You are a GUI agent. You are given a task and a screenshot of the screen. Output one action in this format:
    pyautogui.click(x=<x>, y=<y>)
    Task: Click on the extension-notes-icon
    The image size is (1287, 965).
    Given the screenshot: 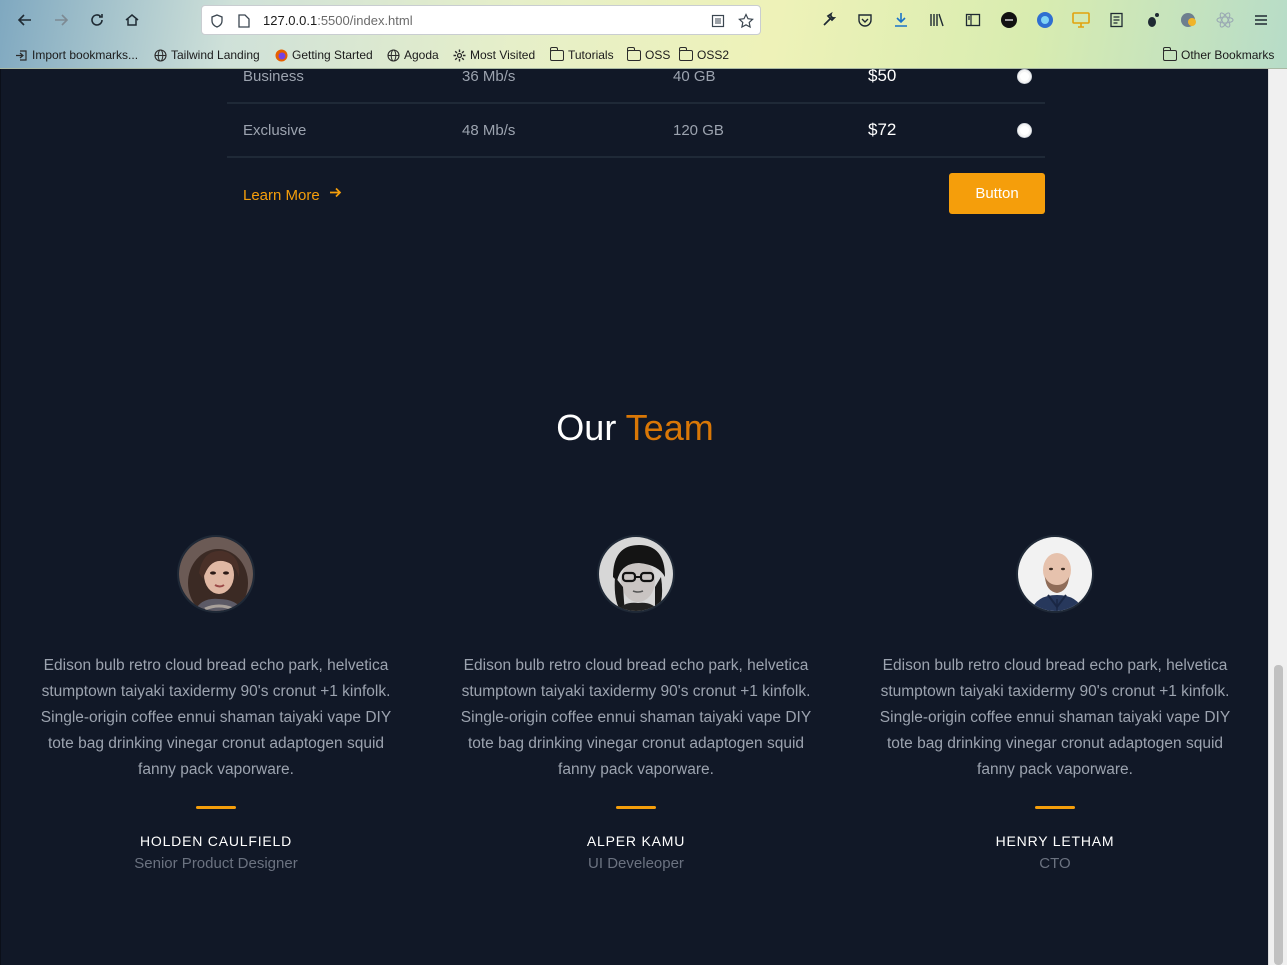 What is the action you would take?
    pyautogui.click(x=1117, y=20)
    